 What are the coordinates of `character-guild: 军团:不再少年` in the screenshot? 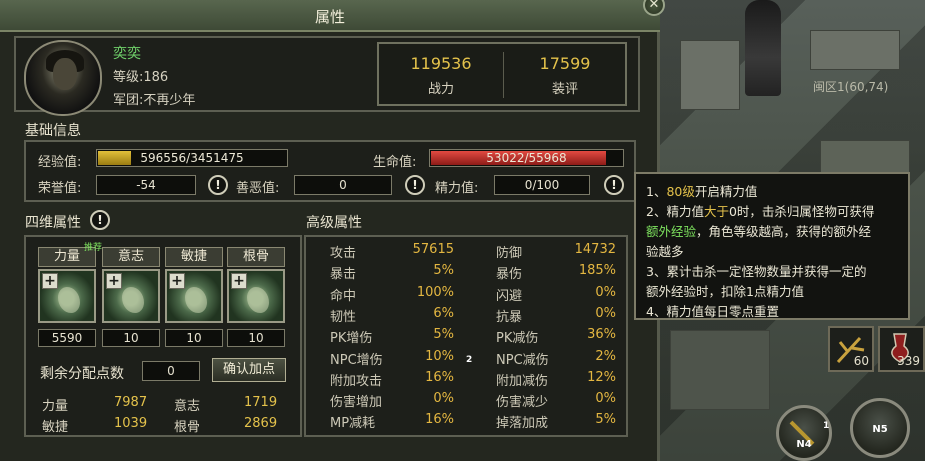 It's located at (154, 100).